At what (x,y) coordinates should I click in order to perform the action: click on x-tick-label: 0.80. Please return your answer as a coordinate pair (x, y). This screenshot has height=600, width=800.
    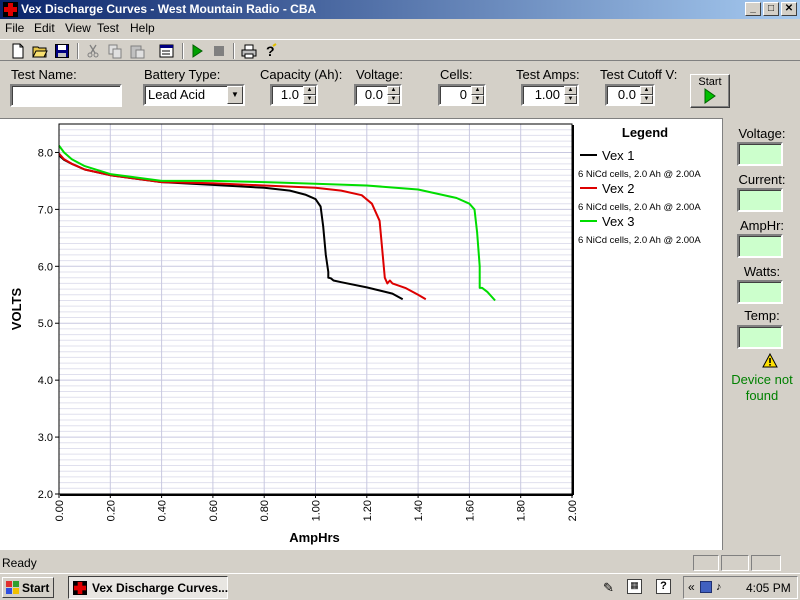
    Looking at the image, I should click on (265, 510).